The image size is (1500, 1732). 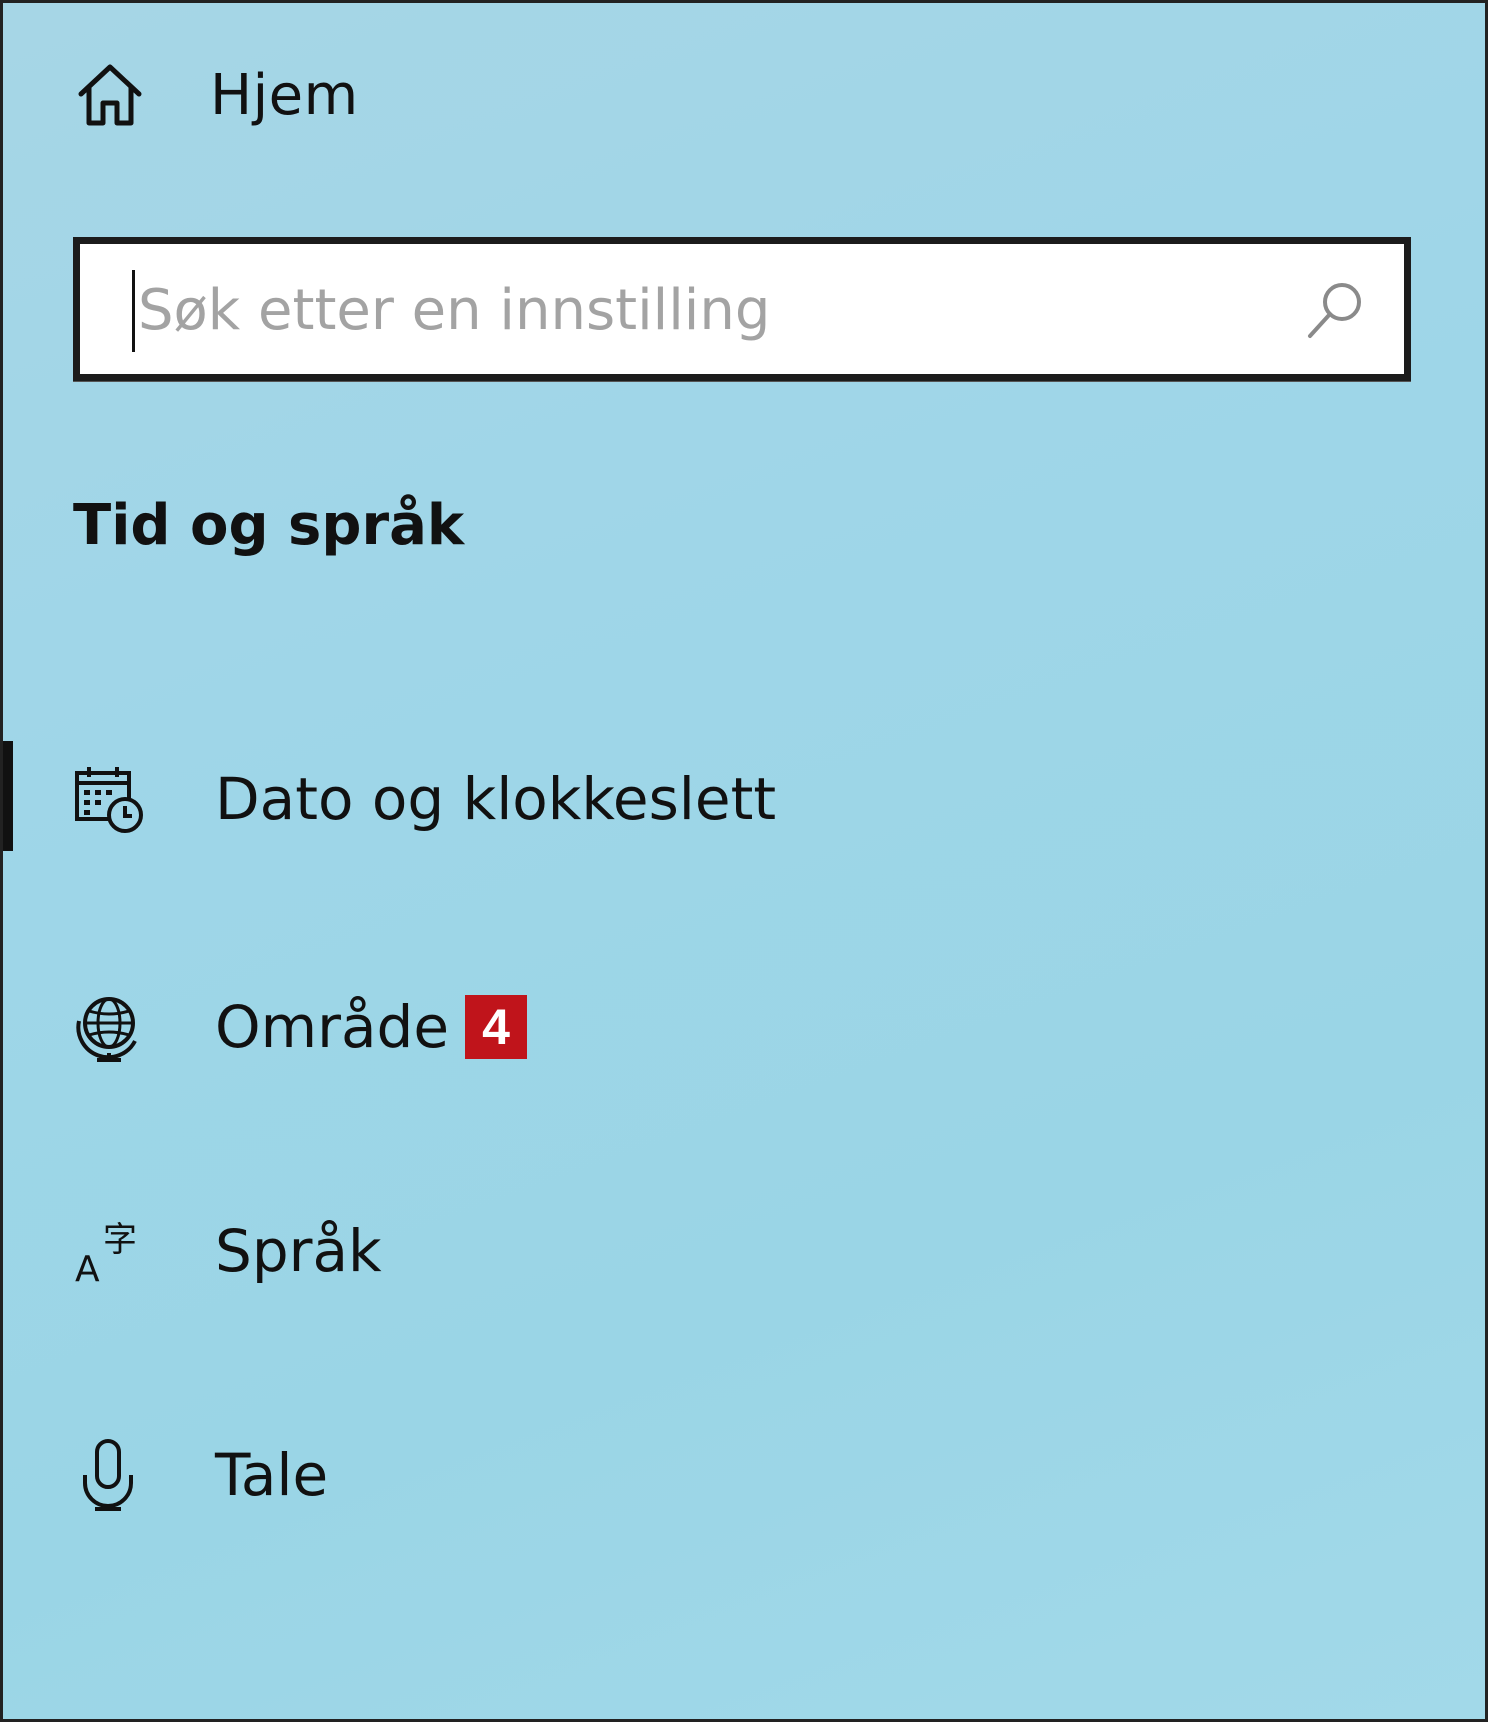 I want to click on calendar-clock-icon, so click(x=109, y=799).